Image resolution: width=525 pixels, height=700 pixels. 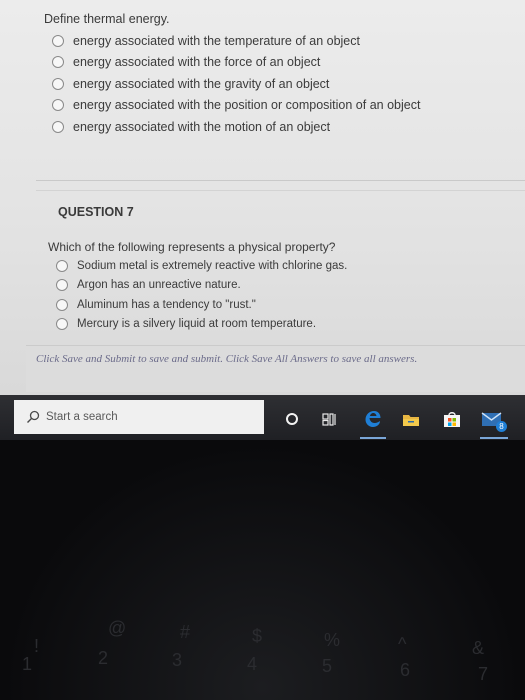 I want to click on option-label: Aluminum has a tendency to "rust.", so click(x=166, y=304).